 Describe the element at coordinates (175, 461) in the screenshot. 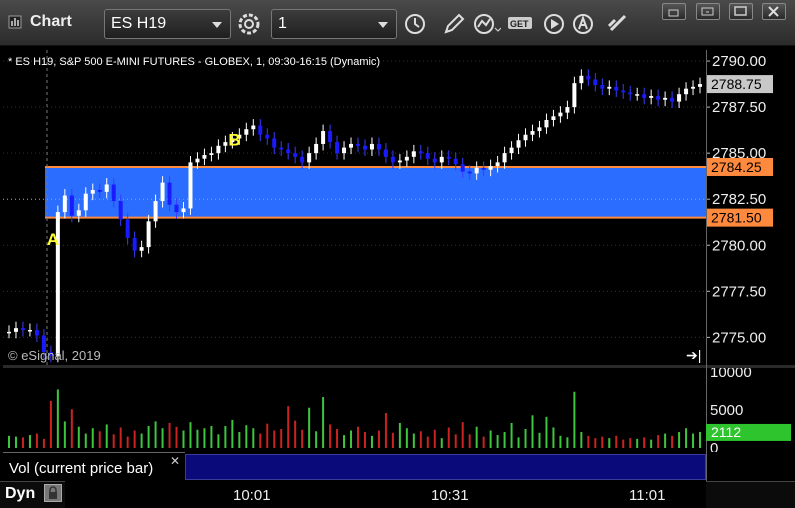

I see `close-study-icon: ✕` at that location.